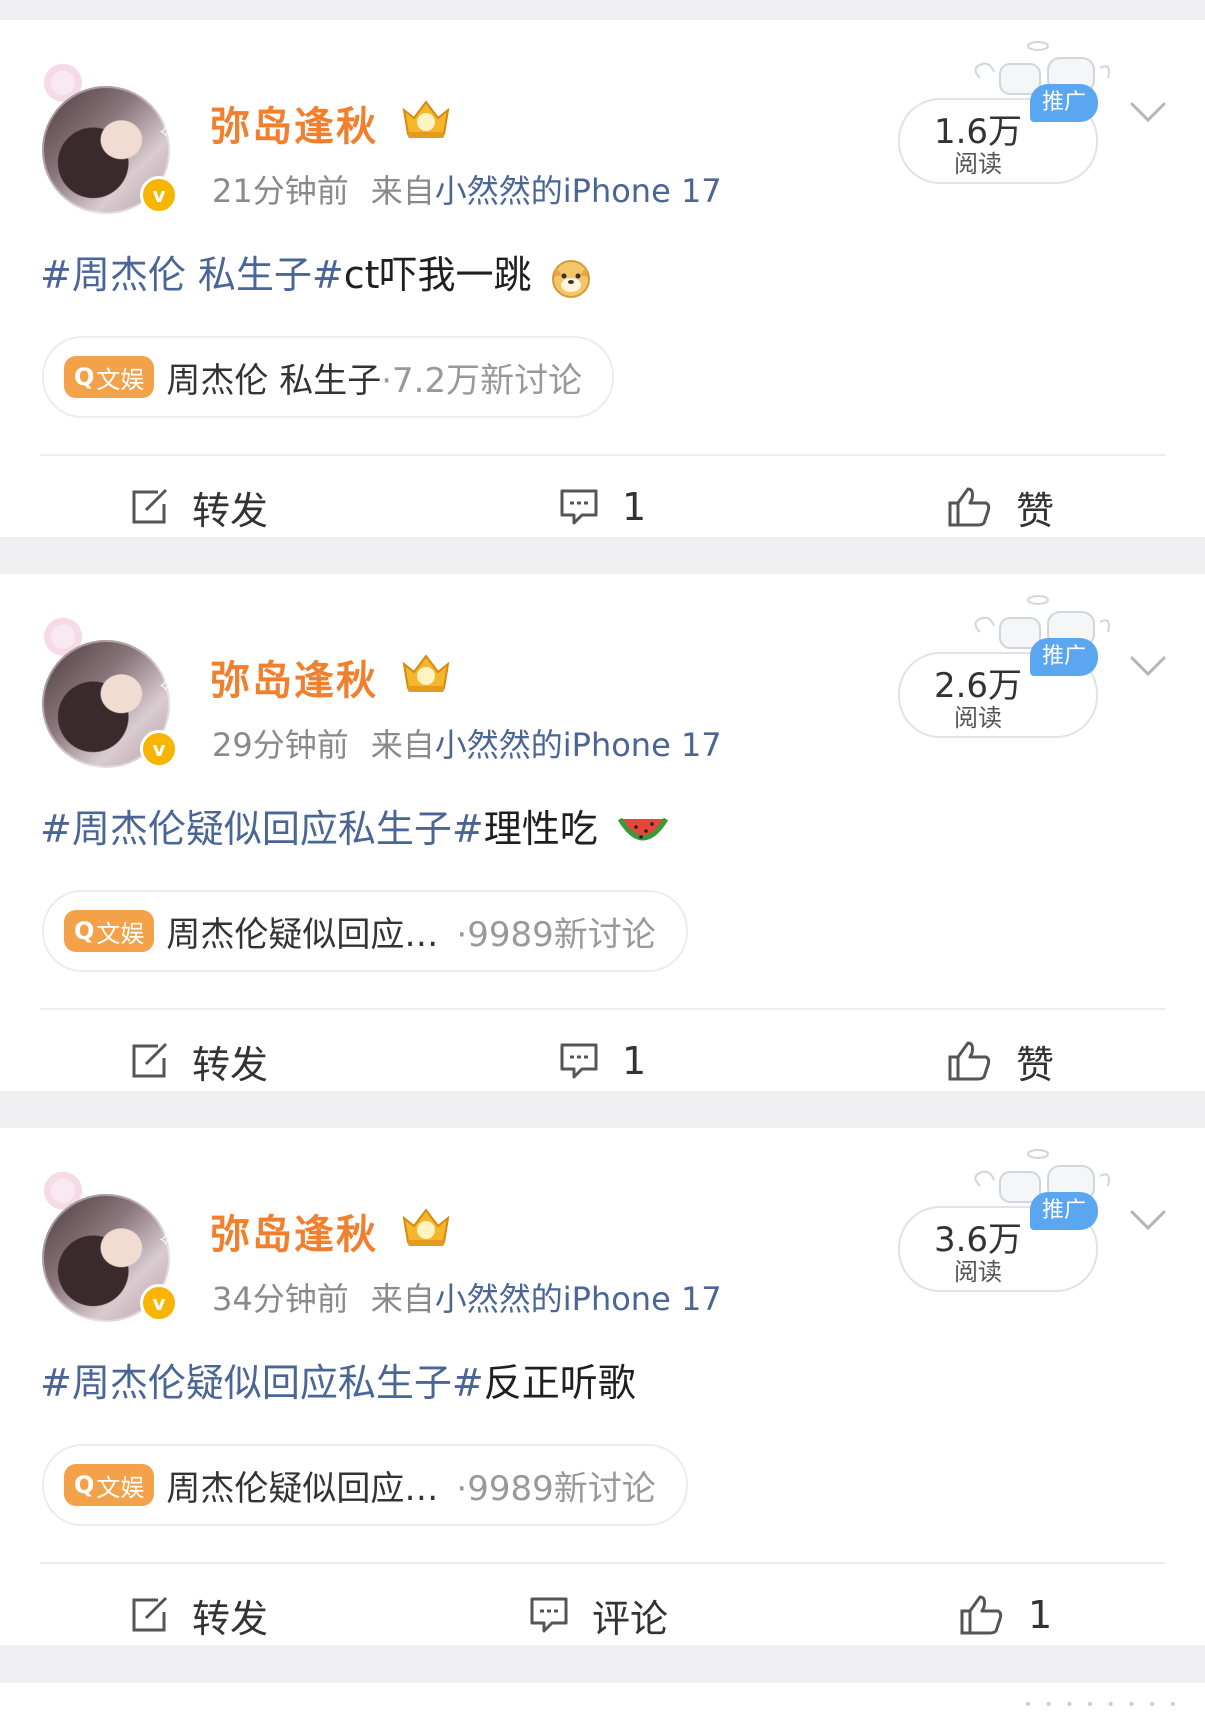  I want to click on post-text: #周杰伦疑似回应私生子#理性吃, so click(355, 825).